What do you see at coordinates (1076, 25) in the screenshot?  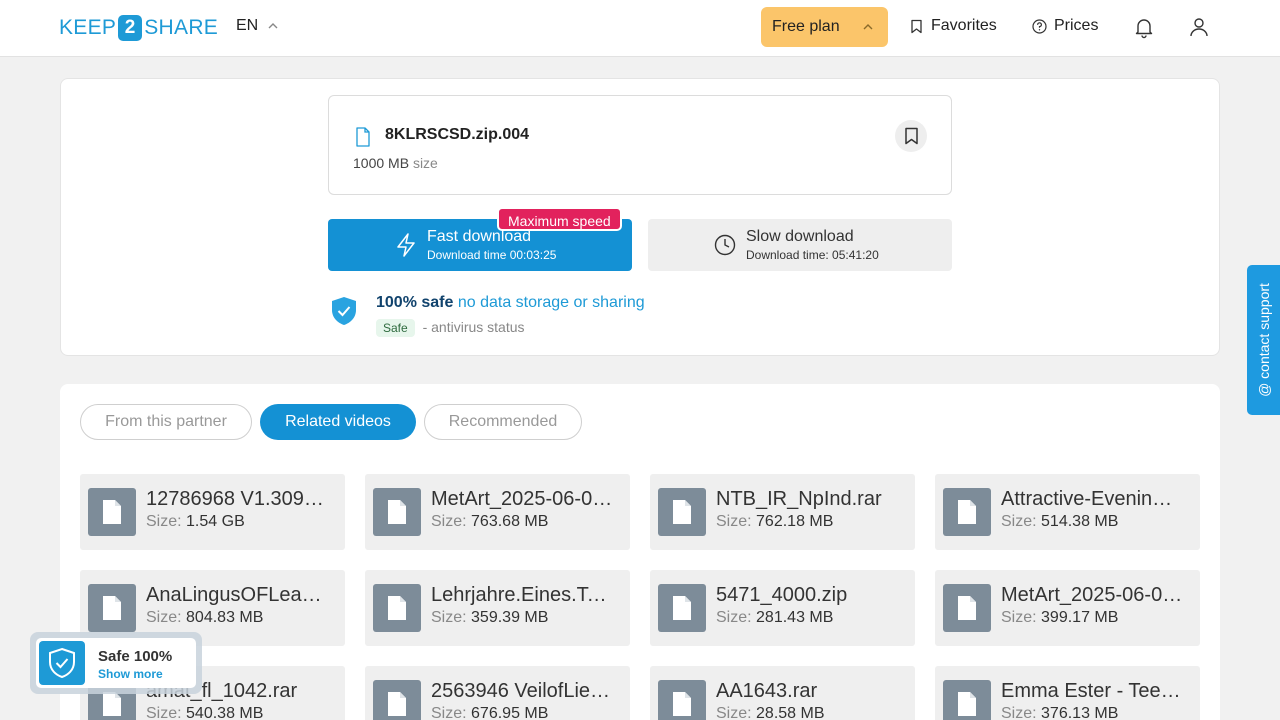 I see `prices-label: Prices` at bounding box center [1076, 25].